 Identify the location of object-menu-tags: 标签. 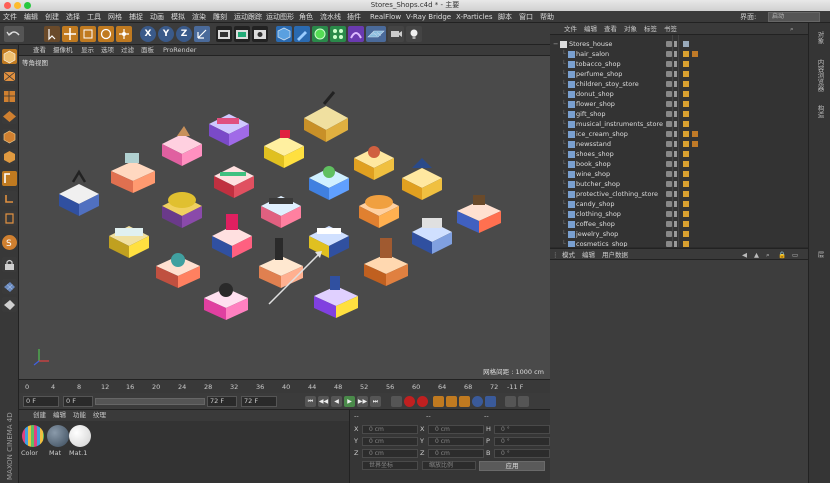
(650, 29).